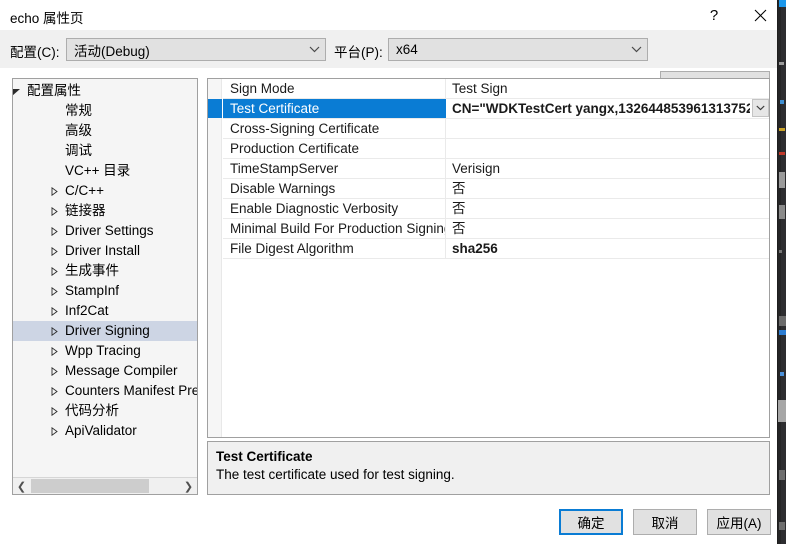 This screenshot has height=544, width=786. I want to click on tree-item-7: Driver Settings, so click(105, 231).